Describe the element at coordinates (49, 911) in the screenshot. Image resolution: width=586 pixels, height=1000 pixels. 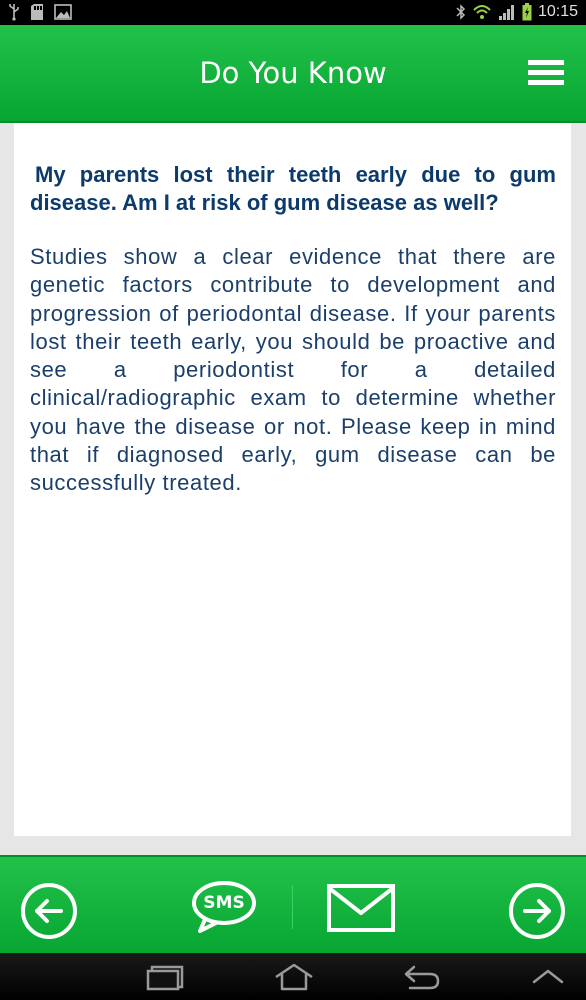
I see `arrow-left-circle-icon` at that location.